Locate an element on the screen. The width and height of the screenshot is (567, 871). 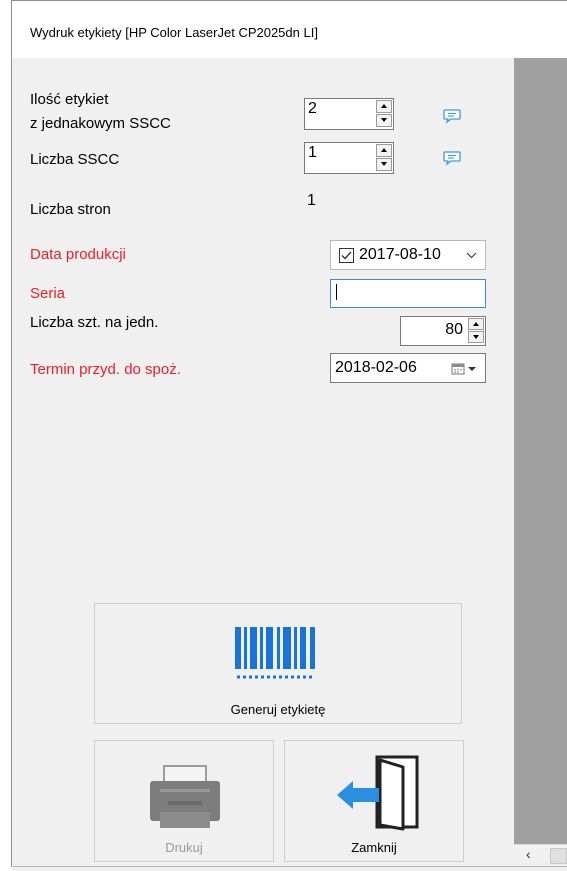
production-date-label: Data produkcji is located at coordinates (78, 254).